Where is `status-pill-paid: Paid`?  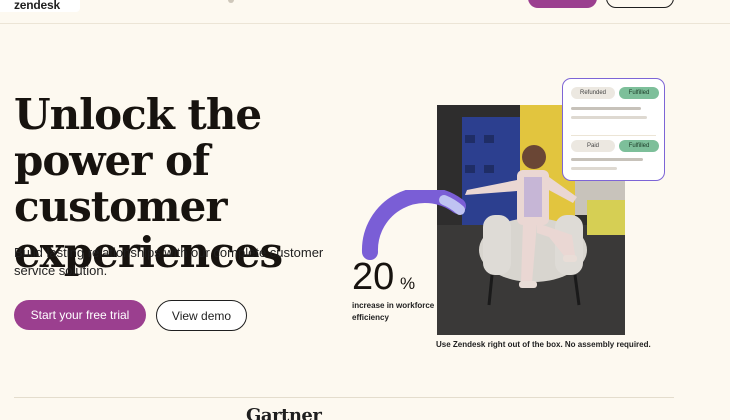
status-pill-paid: Paid is located at coordinates (593, 146).